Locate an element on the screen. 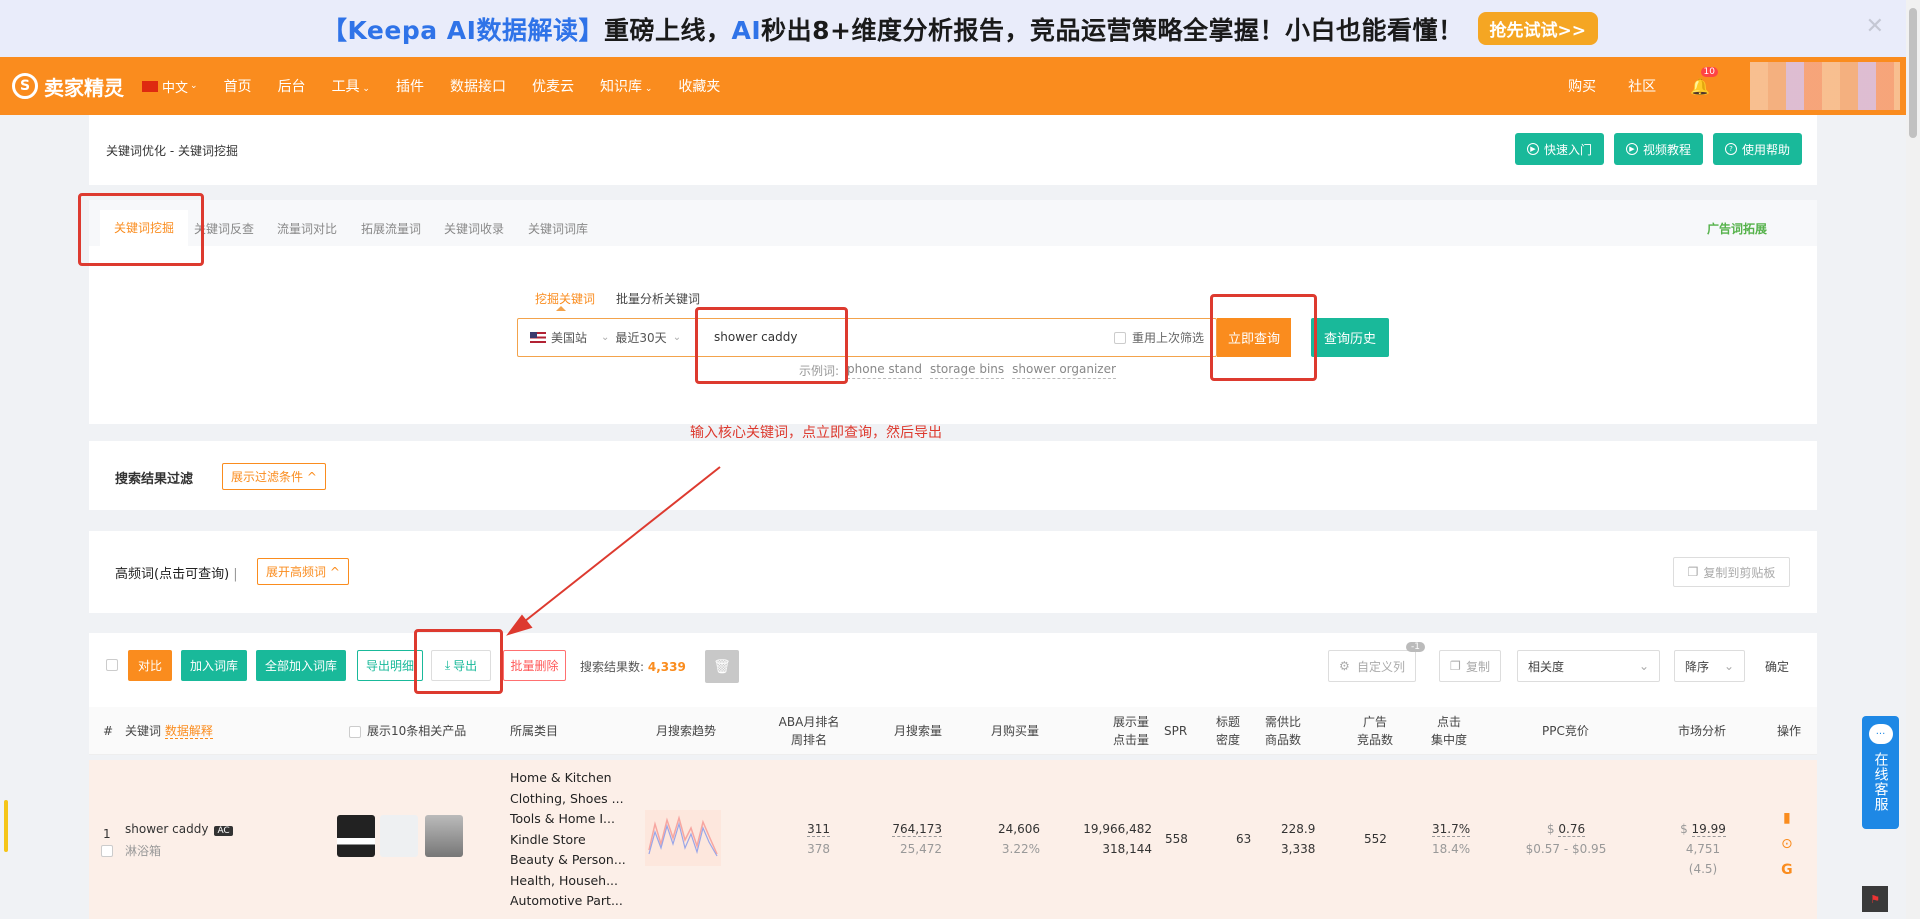 The height and width of the screenshot is (919, 1920). row-monthly-search: 764,173 25,472 is located at coordinates (917, 839).